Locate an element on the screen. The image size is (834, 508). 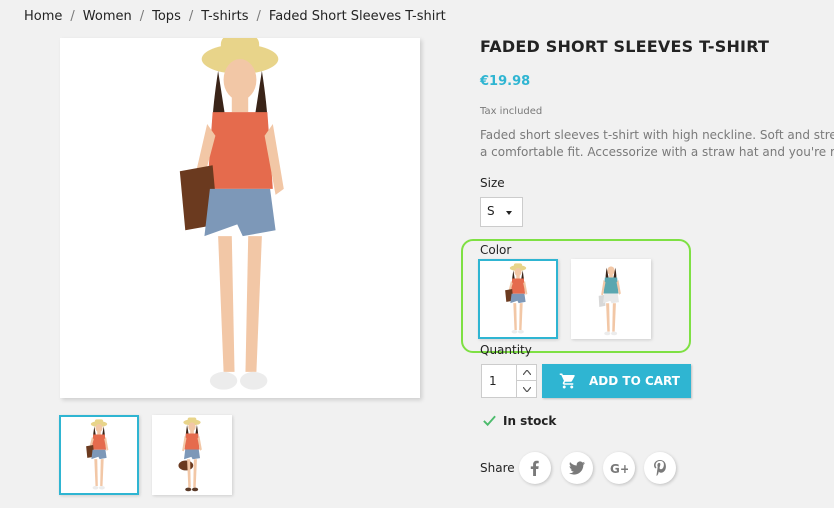
pinterest-icon is located at coordinates (660, 468).